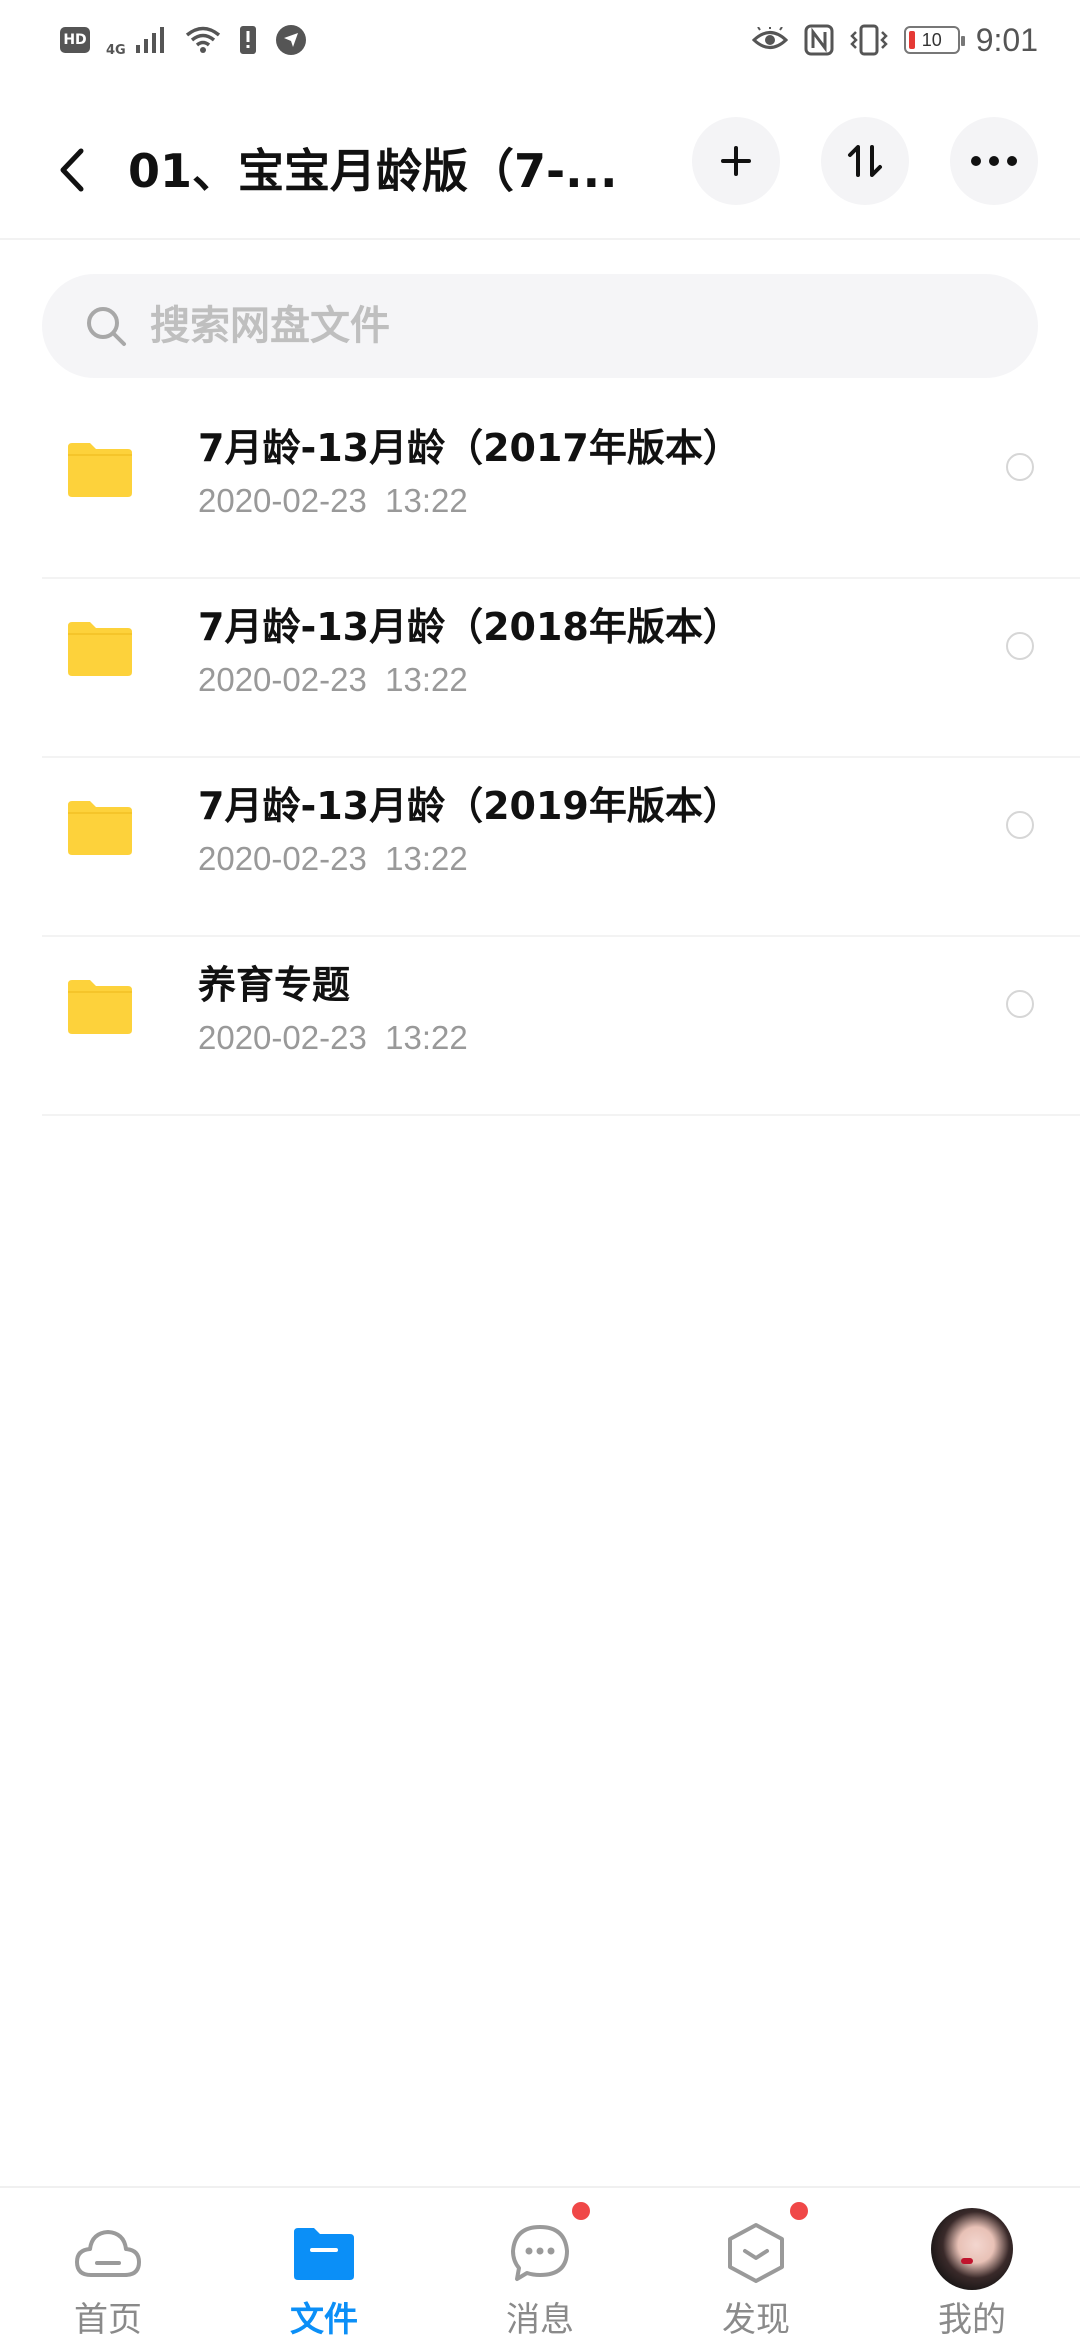 Image resolution: width=1080 pixels, height=2340 pixels. I want to click on search-bar, so click(540, 326).